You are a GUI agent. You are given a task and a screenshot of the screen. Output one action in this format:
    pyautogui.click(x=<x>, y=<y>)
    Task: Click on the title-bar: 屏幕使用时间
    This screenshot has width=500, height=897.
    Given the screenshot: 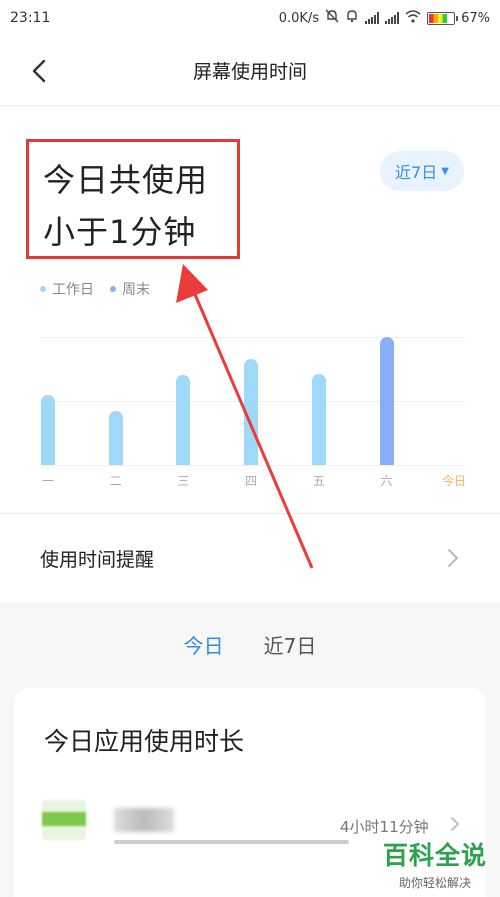 What is the action you would take?
    pyautogui.click(x=250, y=71)
    